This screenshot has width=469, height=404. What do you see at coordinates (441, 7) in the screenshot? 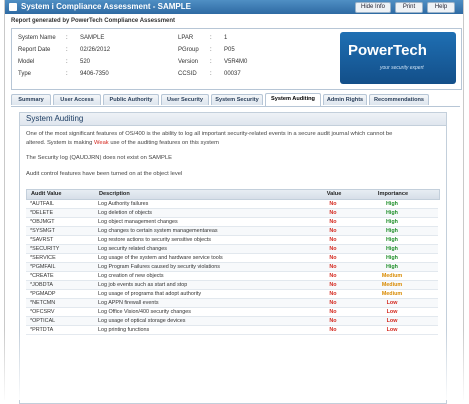
I see `help-button: Help` at bounding box center [441, 7].